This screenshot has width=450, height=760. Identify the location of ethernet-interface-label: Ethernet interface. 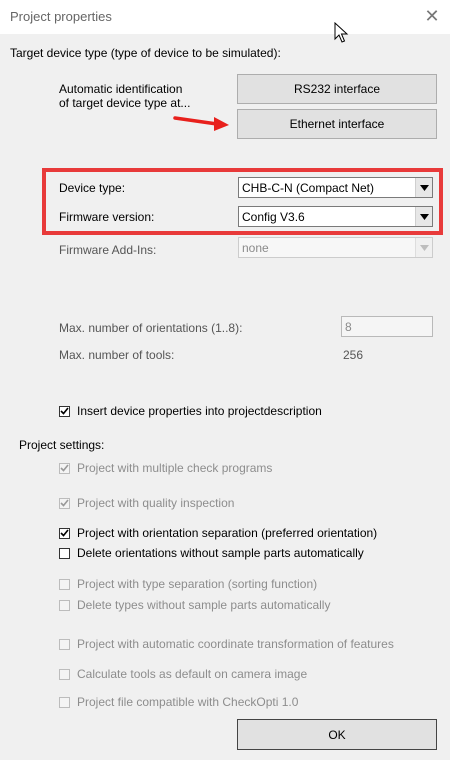
(337, 124).